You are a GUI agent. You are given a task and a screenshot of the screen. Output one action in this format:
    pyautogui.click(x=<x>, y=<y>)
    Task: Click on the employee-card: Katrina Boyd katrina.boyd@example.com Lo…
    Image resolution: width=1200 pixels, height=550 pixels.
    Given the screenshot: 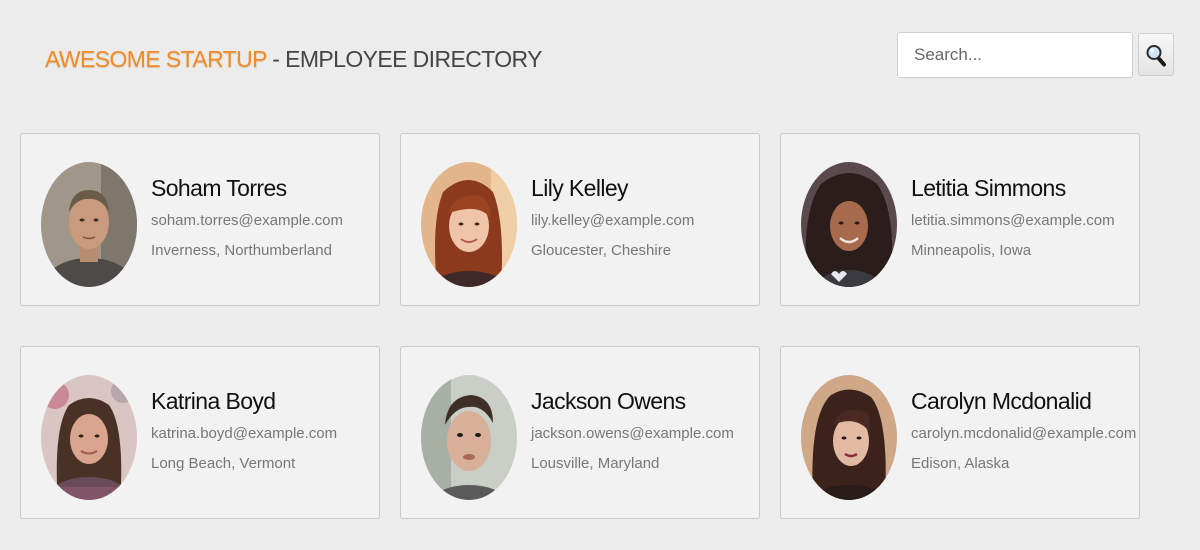 What is the action you would take?
    pyautogui.click(x=200, y=432)
    